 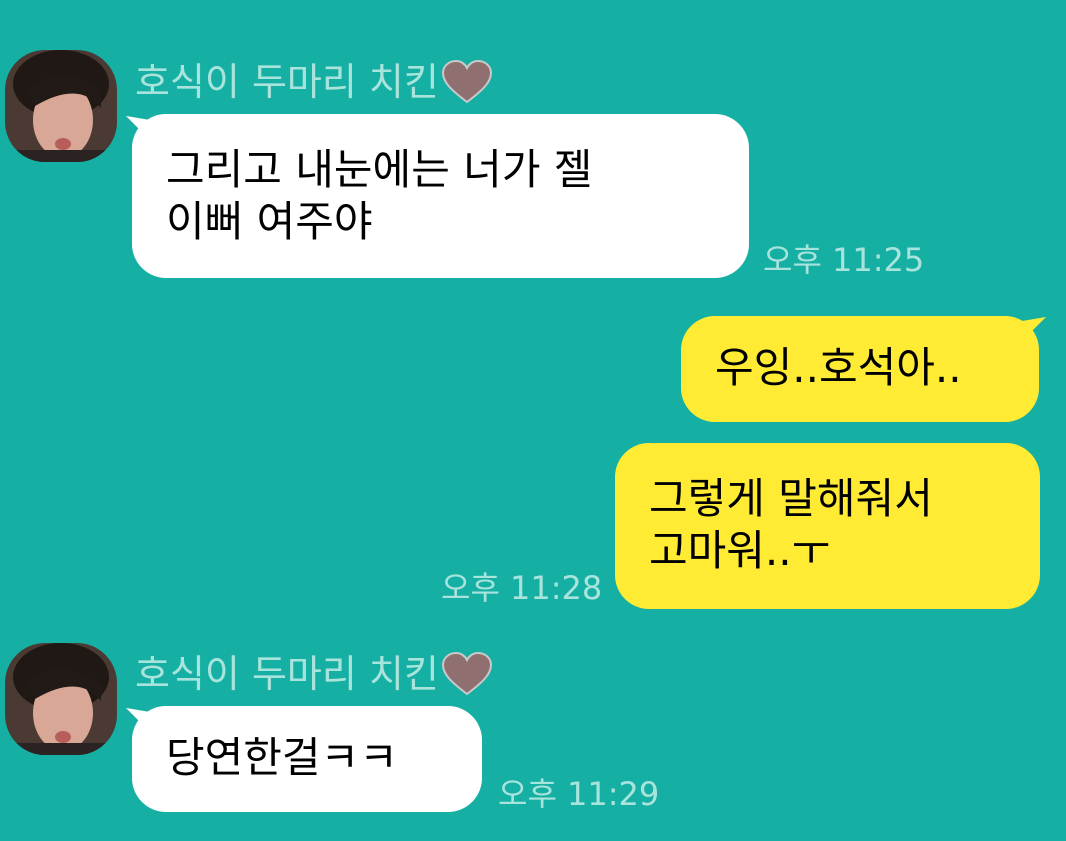 What do you see at coordinates (282, 757) in the screenshot?
I see `message-text: 당연한걸ㅋㅋ` at bounding box center [282, 757].